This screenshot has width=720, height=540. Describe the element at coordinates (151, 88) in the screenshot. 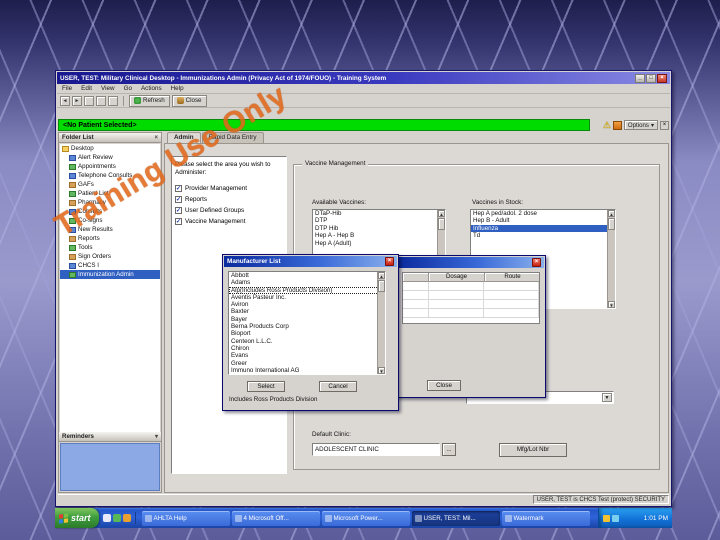

I see `menu-item: Actions` at that location.